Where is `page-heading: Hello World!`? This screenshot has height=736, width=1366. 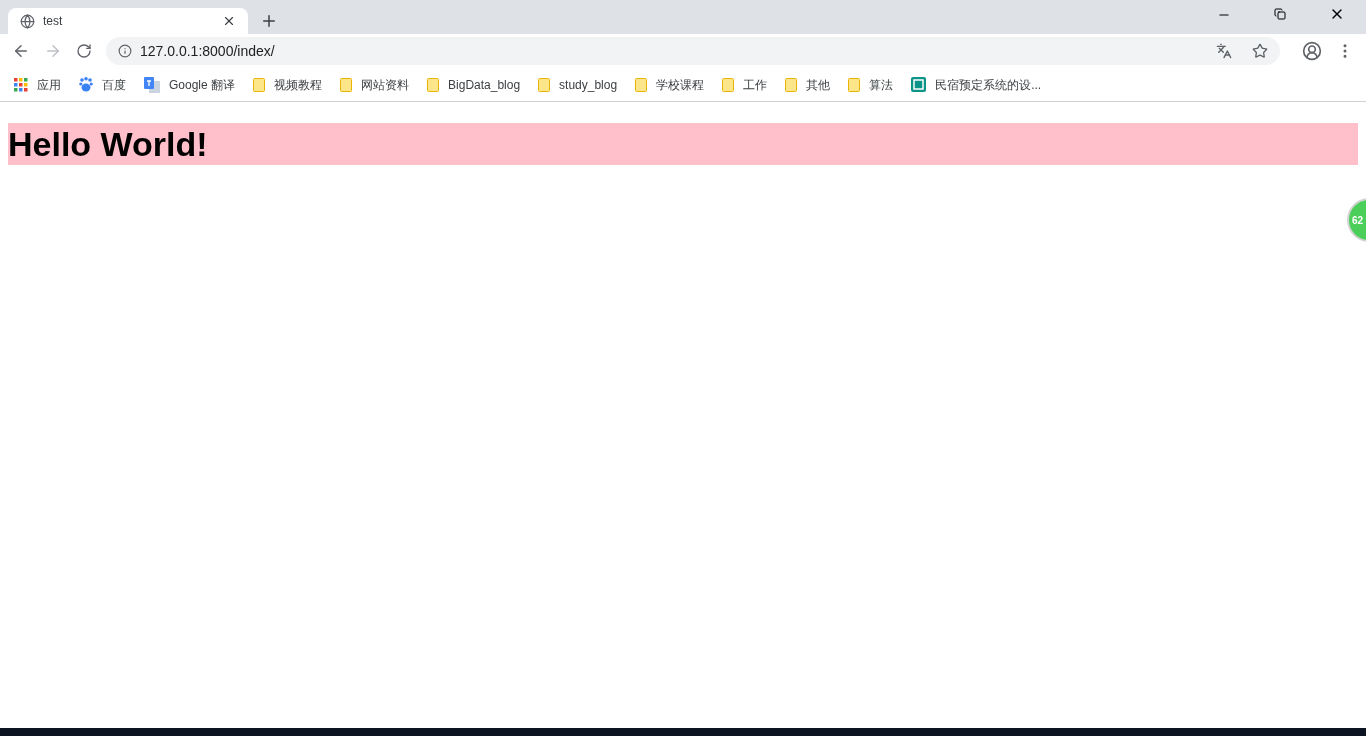 page-heading: Hello World! is located at coordinates (683, 144).